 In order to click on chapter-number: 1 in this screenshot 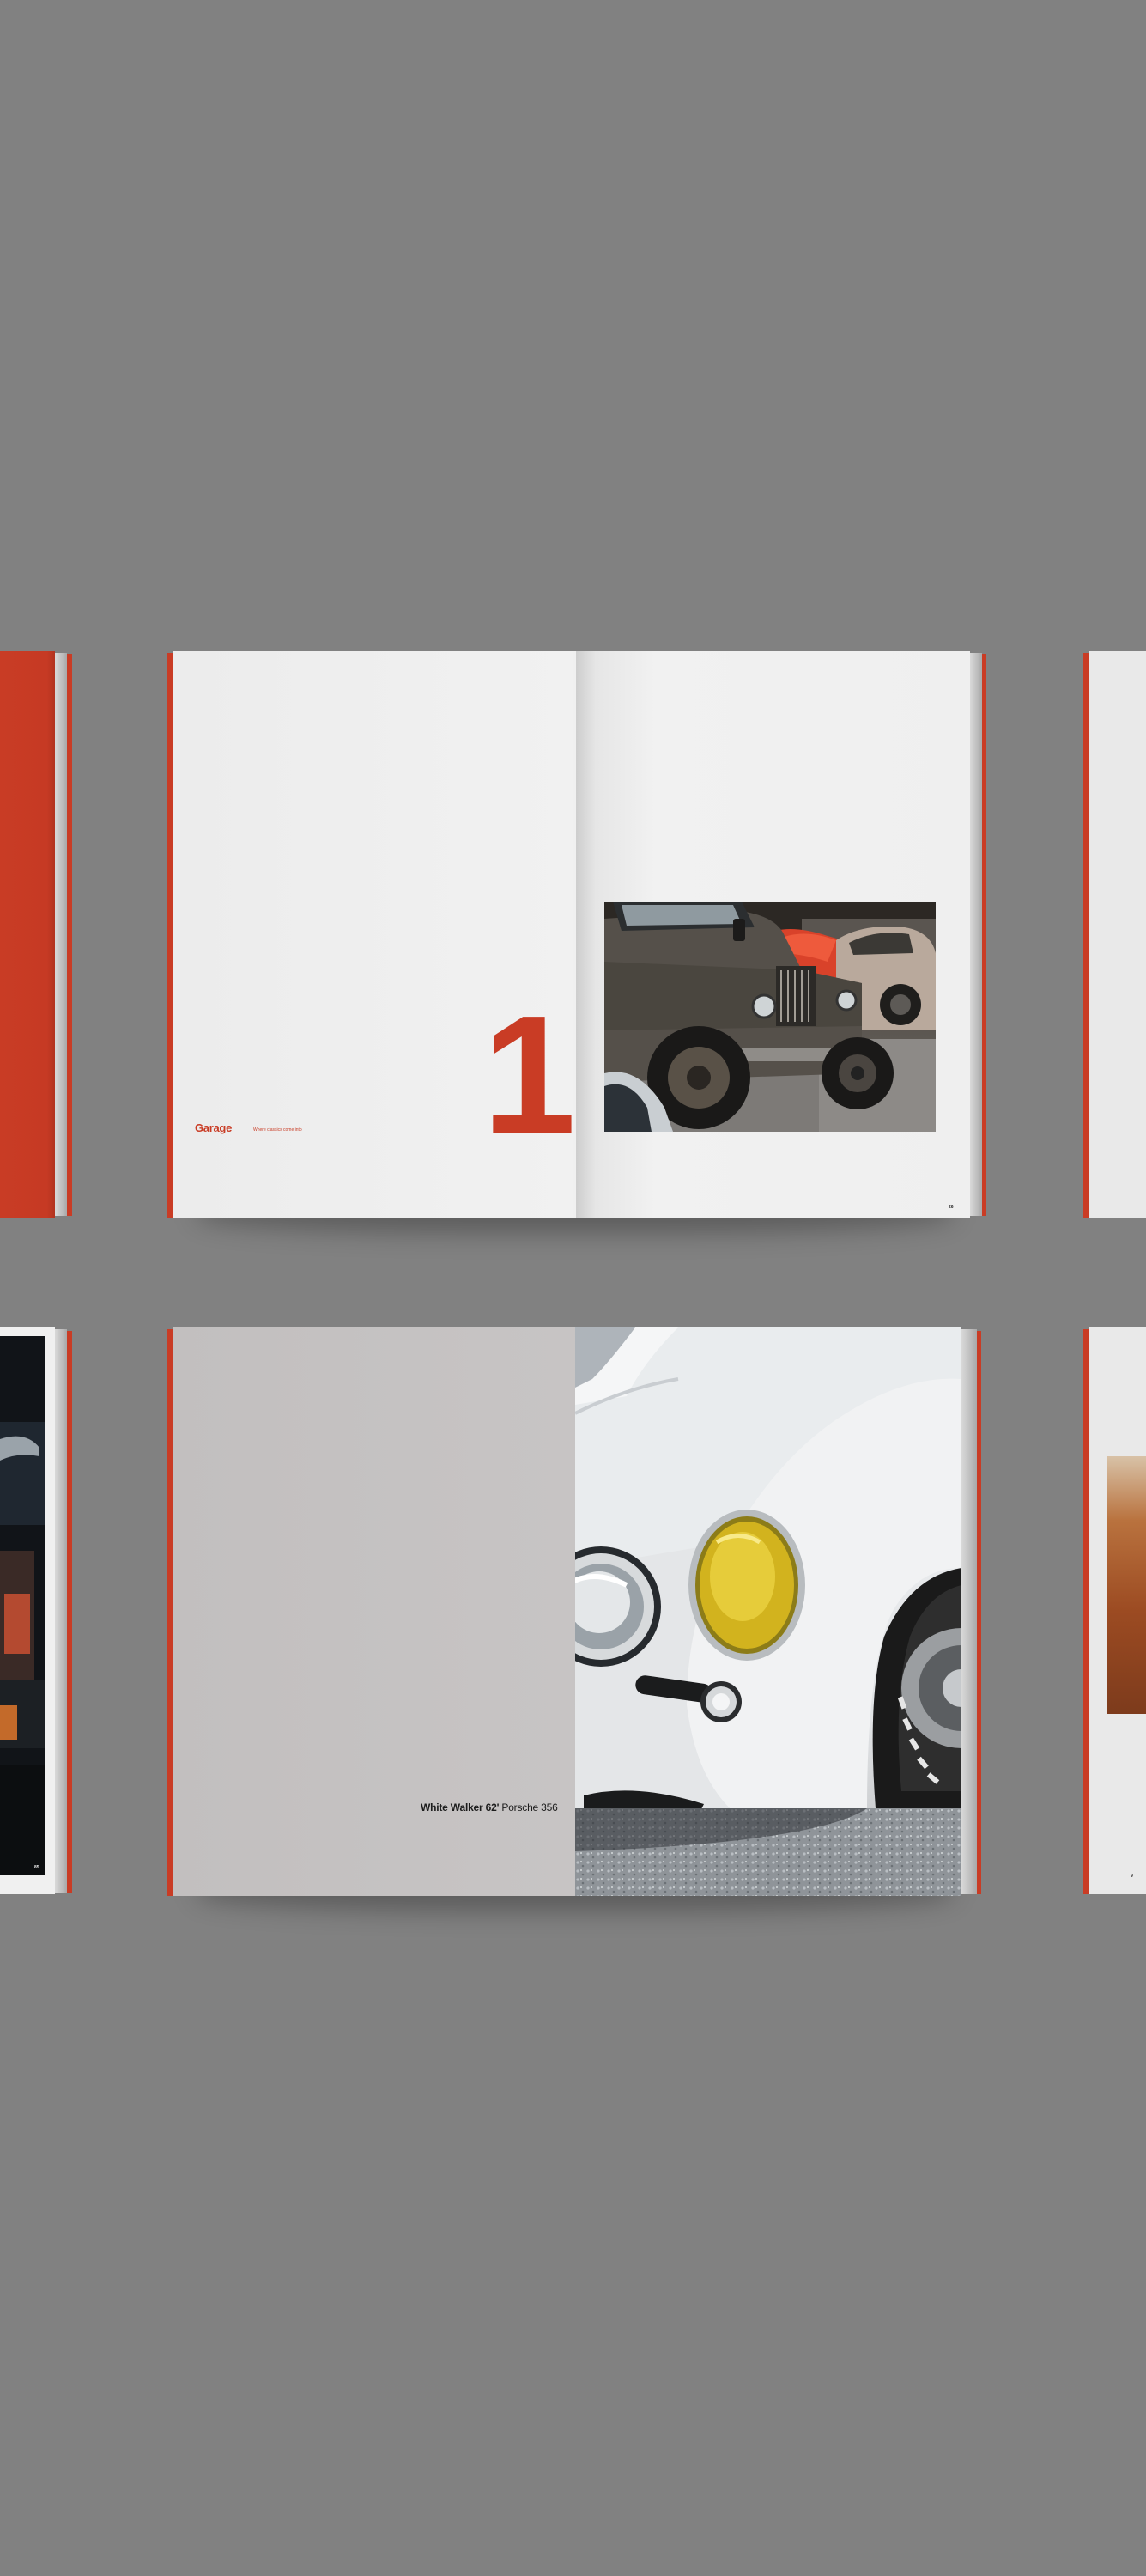, I will do `click(529, 1075)`.